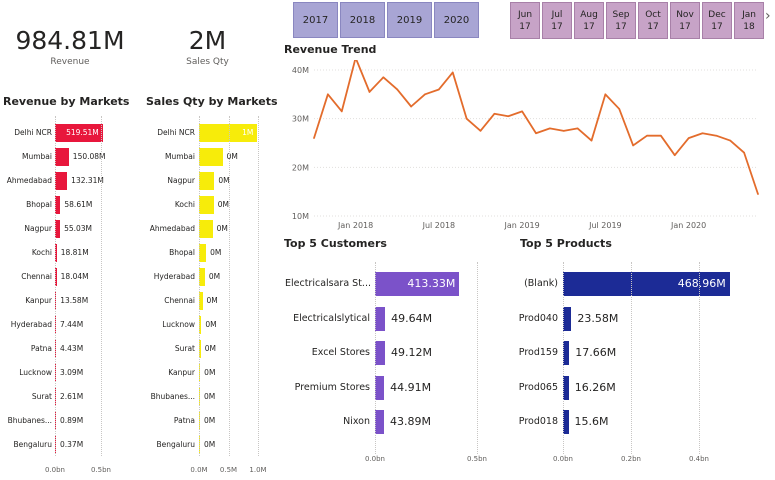  What do you see at coordinates (72, 372) in the screenshot?
I see `value-label: 3.09M` at bounding box center [72, 372].